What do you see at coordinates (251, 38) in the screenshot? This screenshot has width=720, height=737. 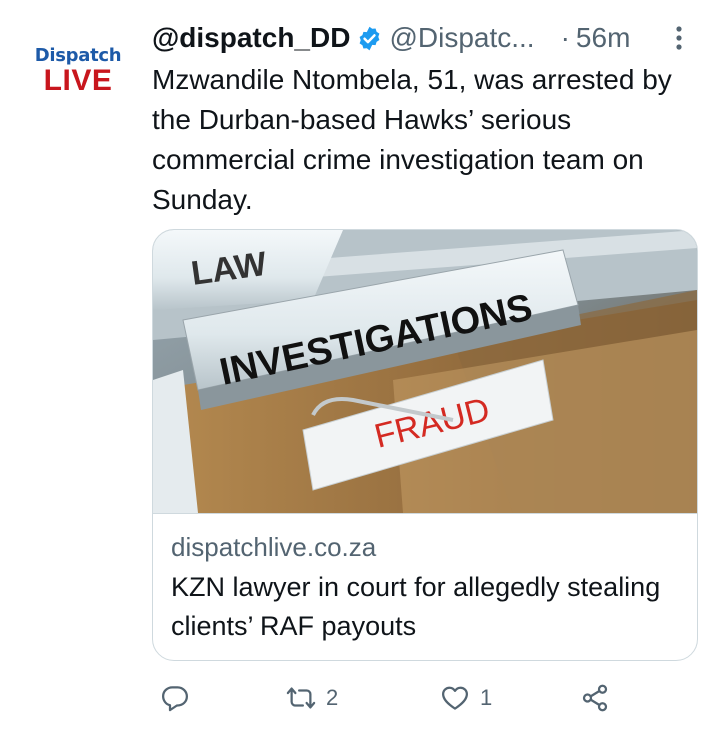 I see `display-name: @dispatch_DD` at bounding box center [251, 38].